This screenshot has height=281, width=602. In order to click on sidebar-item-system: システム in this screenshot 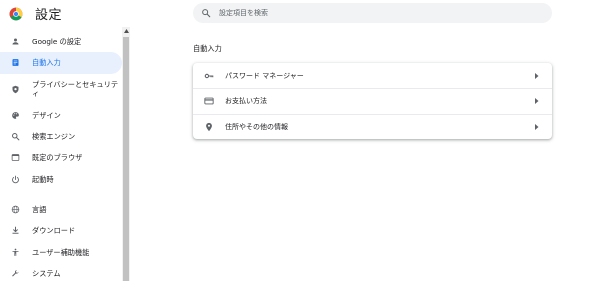, I will do `click(61, 272)`.